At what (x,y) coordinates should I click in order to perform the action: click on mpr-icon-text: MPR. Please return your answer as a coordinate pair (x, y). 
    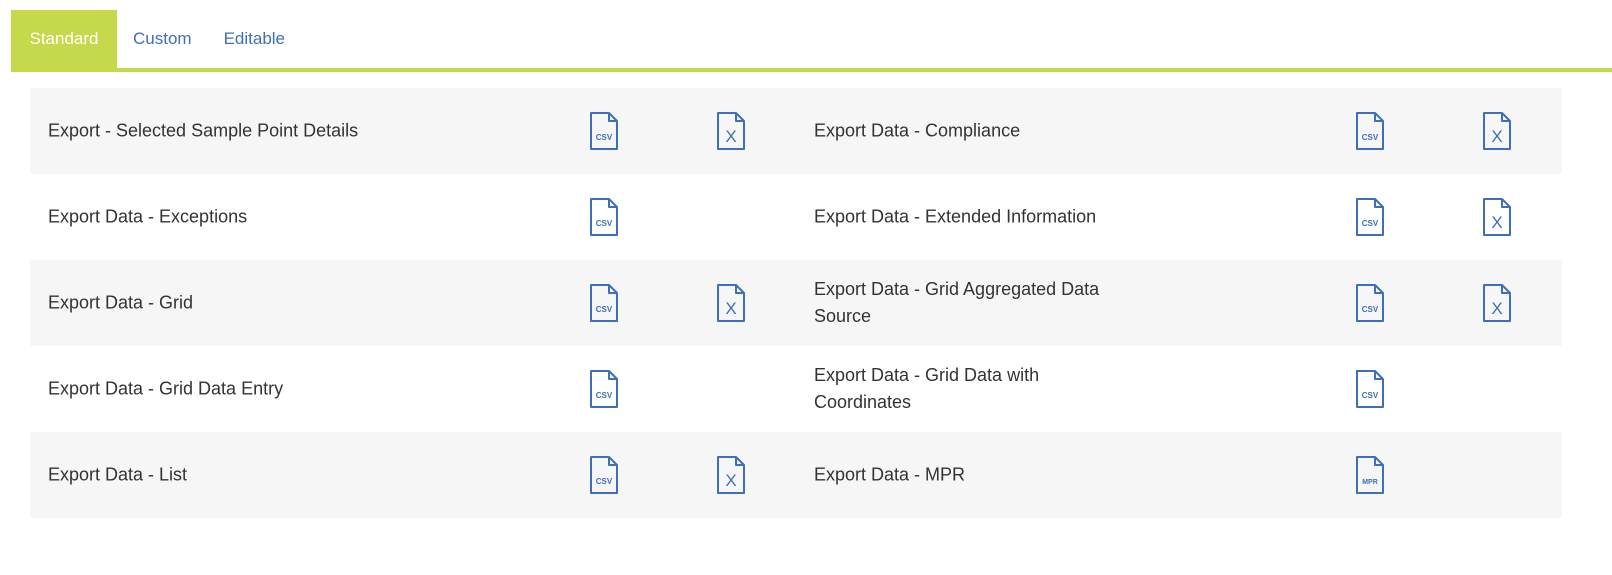
    Looking at the image, I should click on (1370, 482).